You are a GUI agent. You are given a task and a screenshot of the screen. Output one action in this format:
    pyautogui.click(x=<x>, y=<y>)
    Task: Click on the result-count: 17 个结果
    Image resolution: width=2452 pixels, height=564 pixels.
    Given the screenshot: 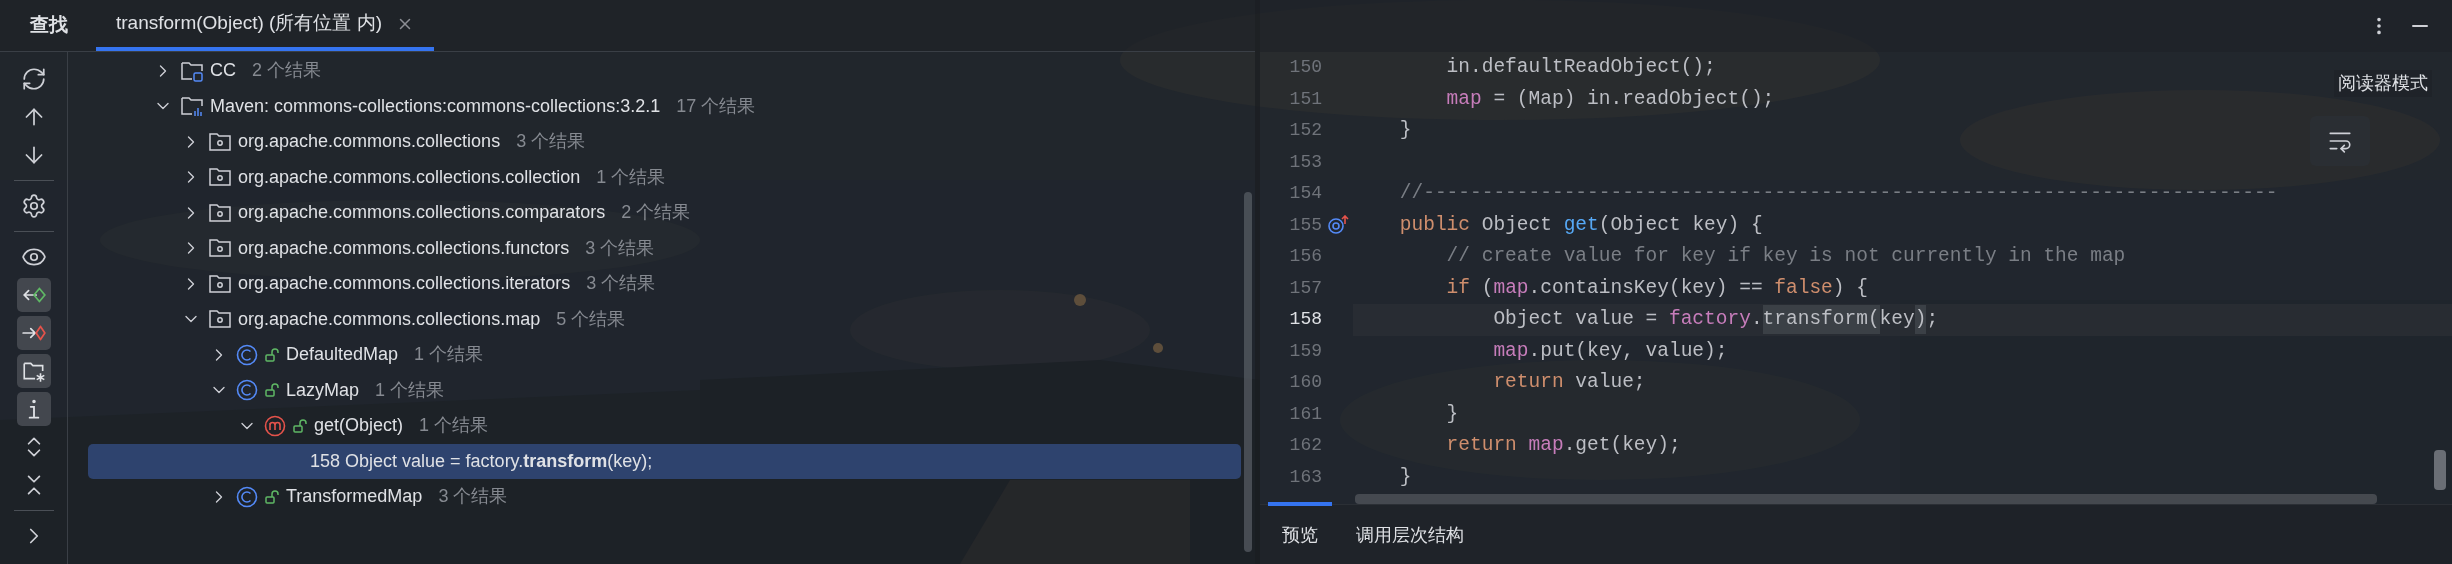 What is the action you would take?
    pyautogui.click(x=716, y=106)
    